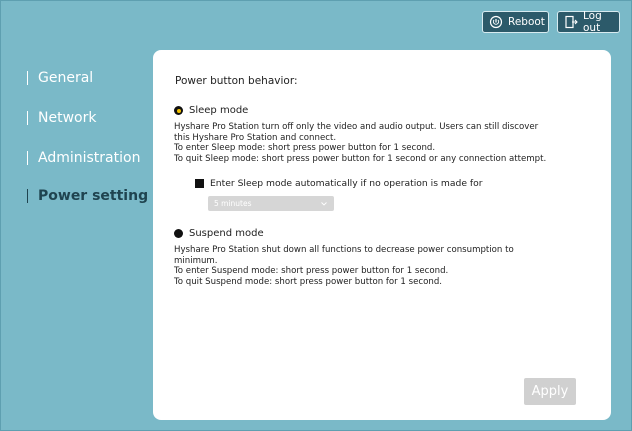 The height and width of the screenshot is (431, 632). Describe the element at coordinates (236, 81) in the screenshot. I see `page-title: Power button behavior:` at that location.